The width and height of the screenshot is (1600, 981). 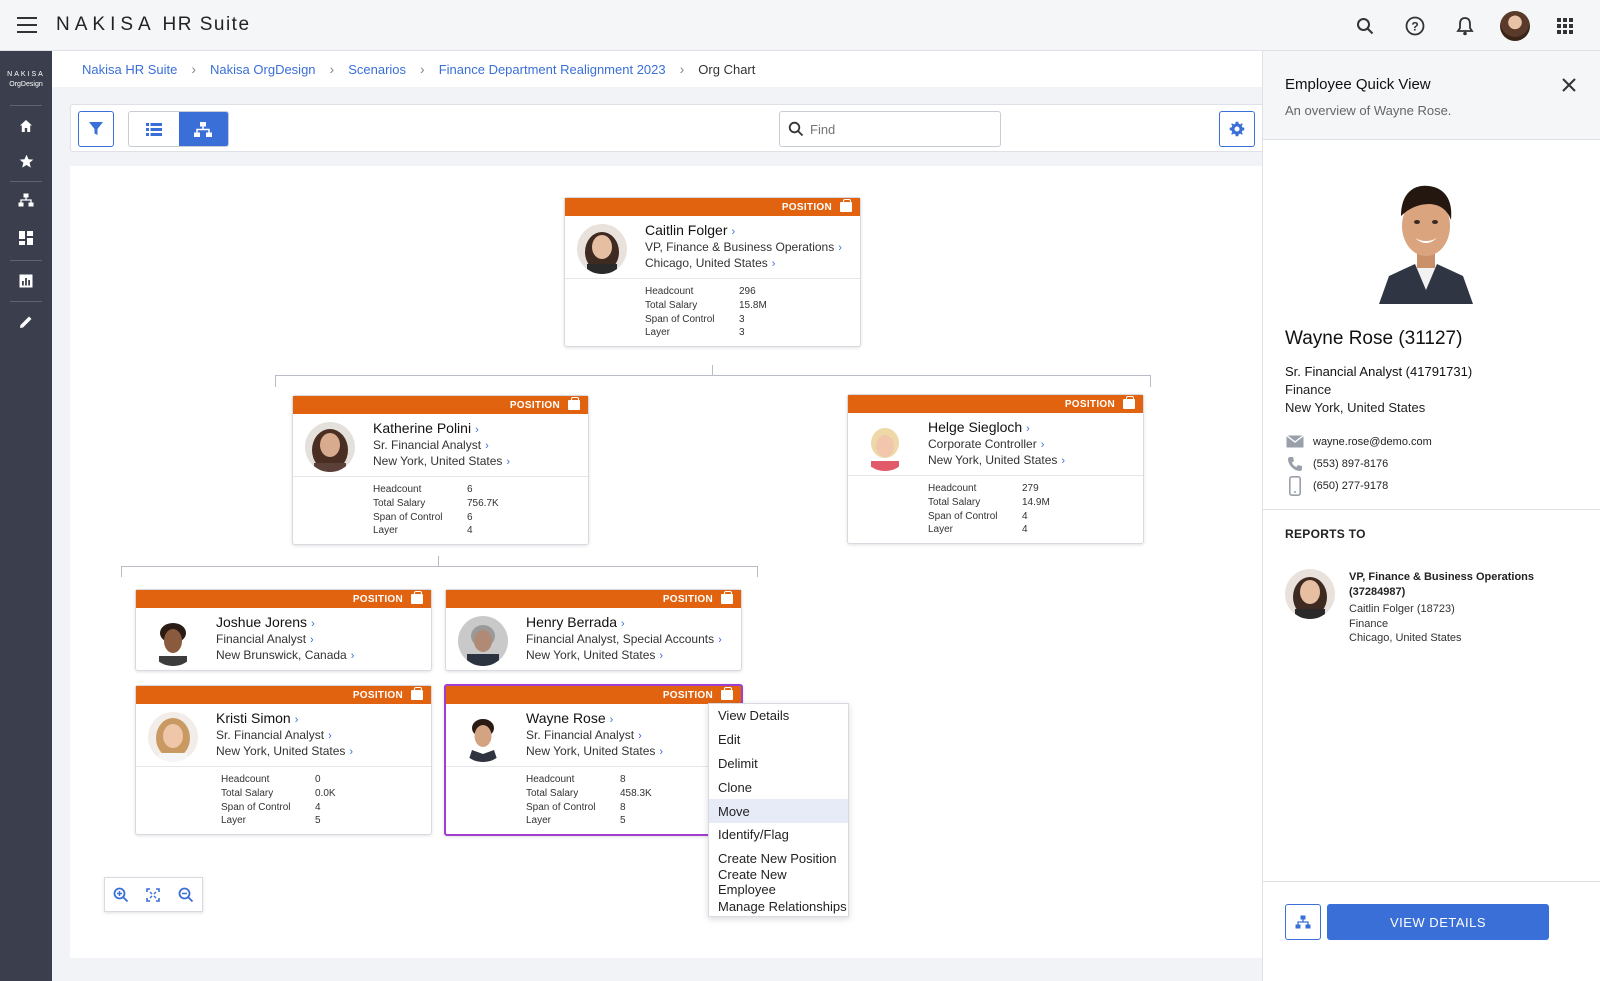 What do you see at coordinates (281, 655) in the screenshot?
I see `location: New Brunswick, Canada` at bounding box center [281, 655].